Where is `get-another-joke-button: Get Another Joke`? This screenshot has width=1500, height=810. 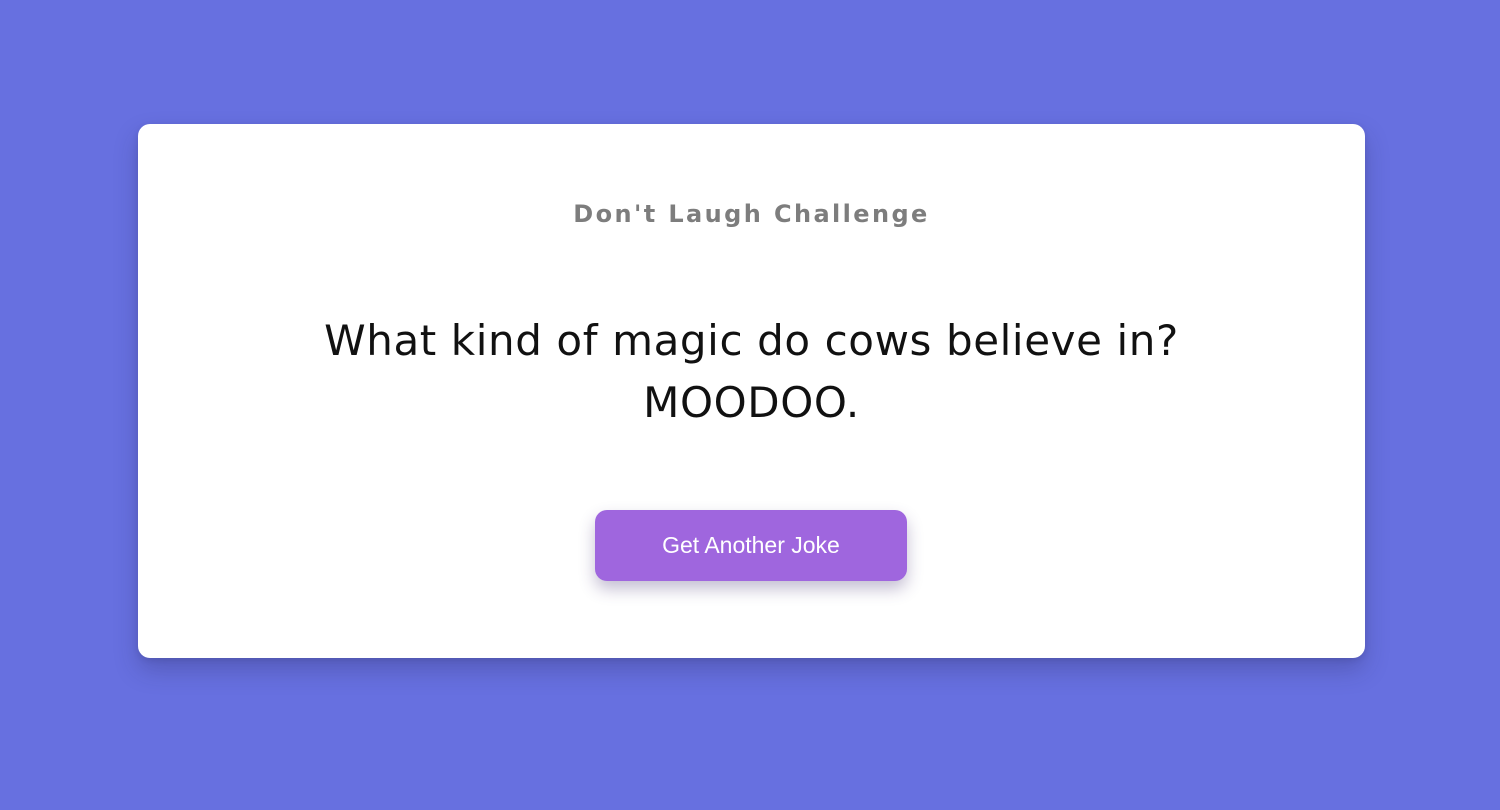 get-another-joke-button: Get Another Joke is located at coordinates (751, 545).